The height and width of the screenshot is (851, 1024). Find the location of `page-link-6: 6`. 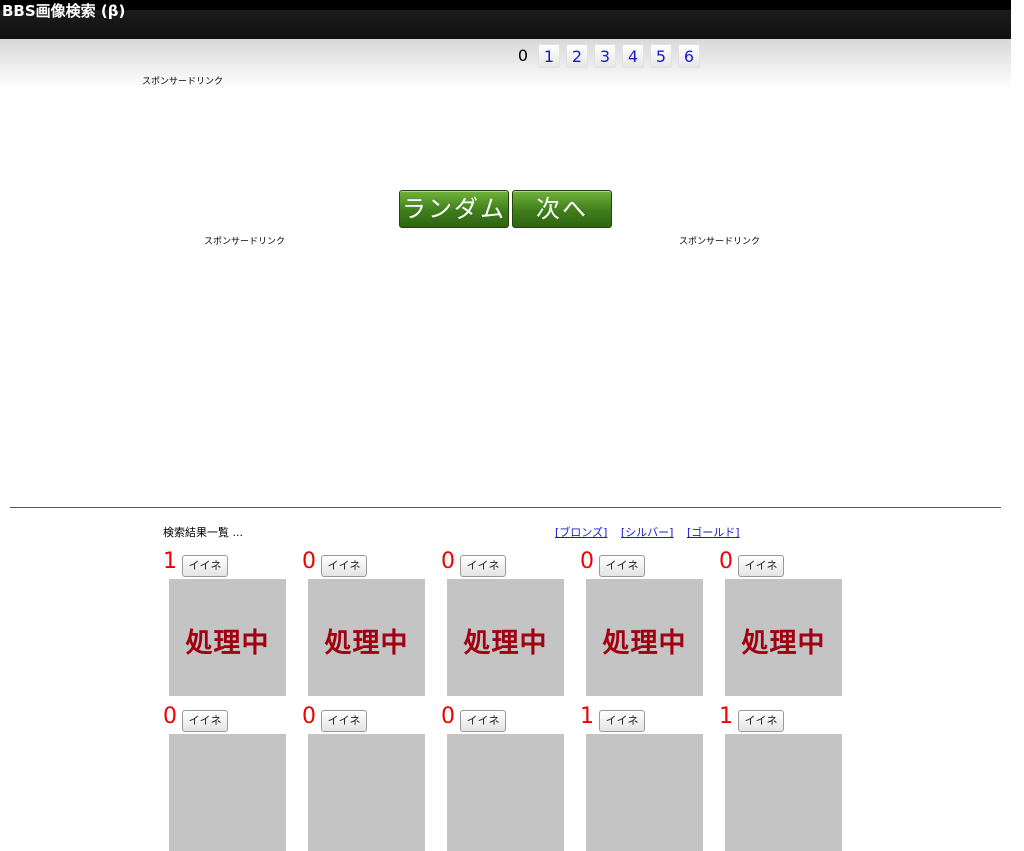

page-link-6: 6 is located at coordinates (689, 56).